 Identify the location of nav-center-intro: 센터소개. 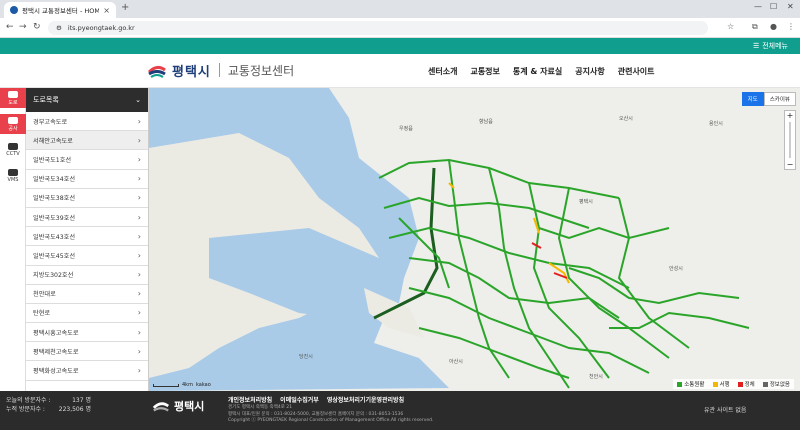
(442, 71).